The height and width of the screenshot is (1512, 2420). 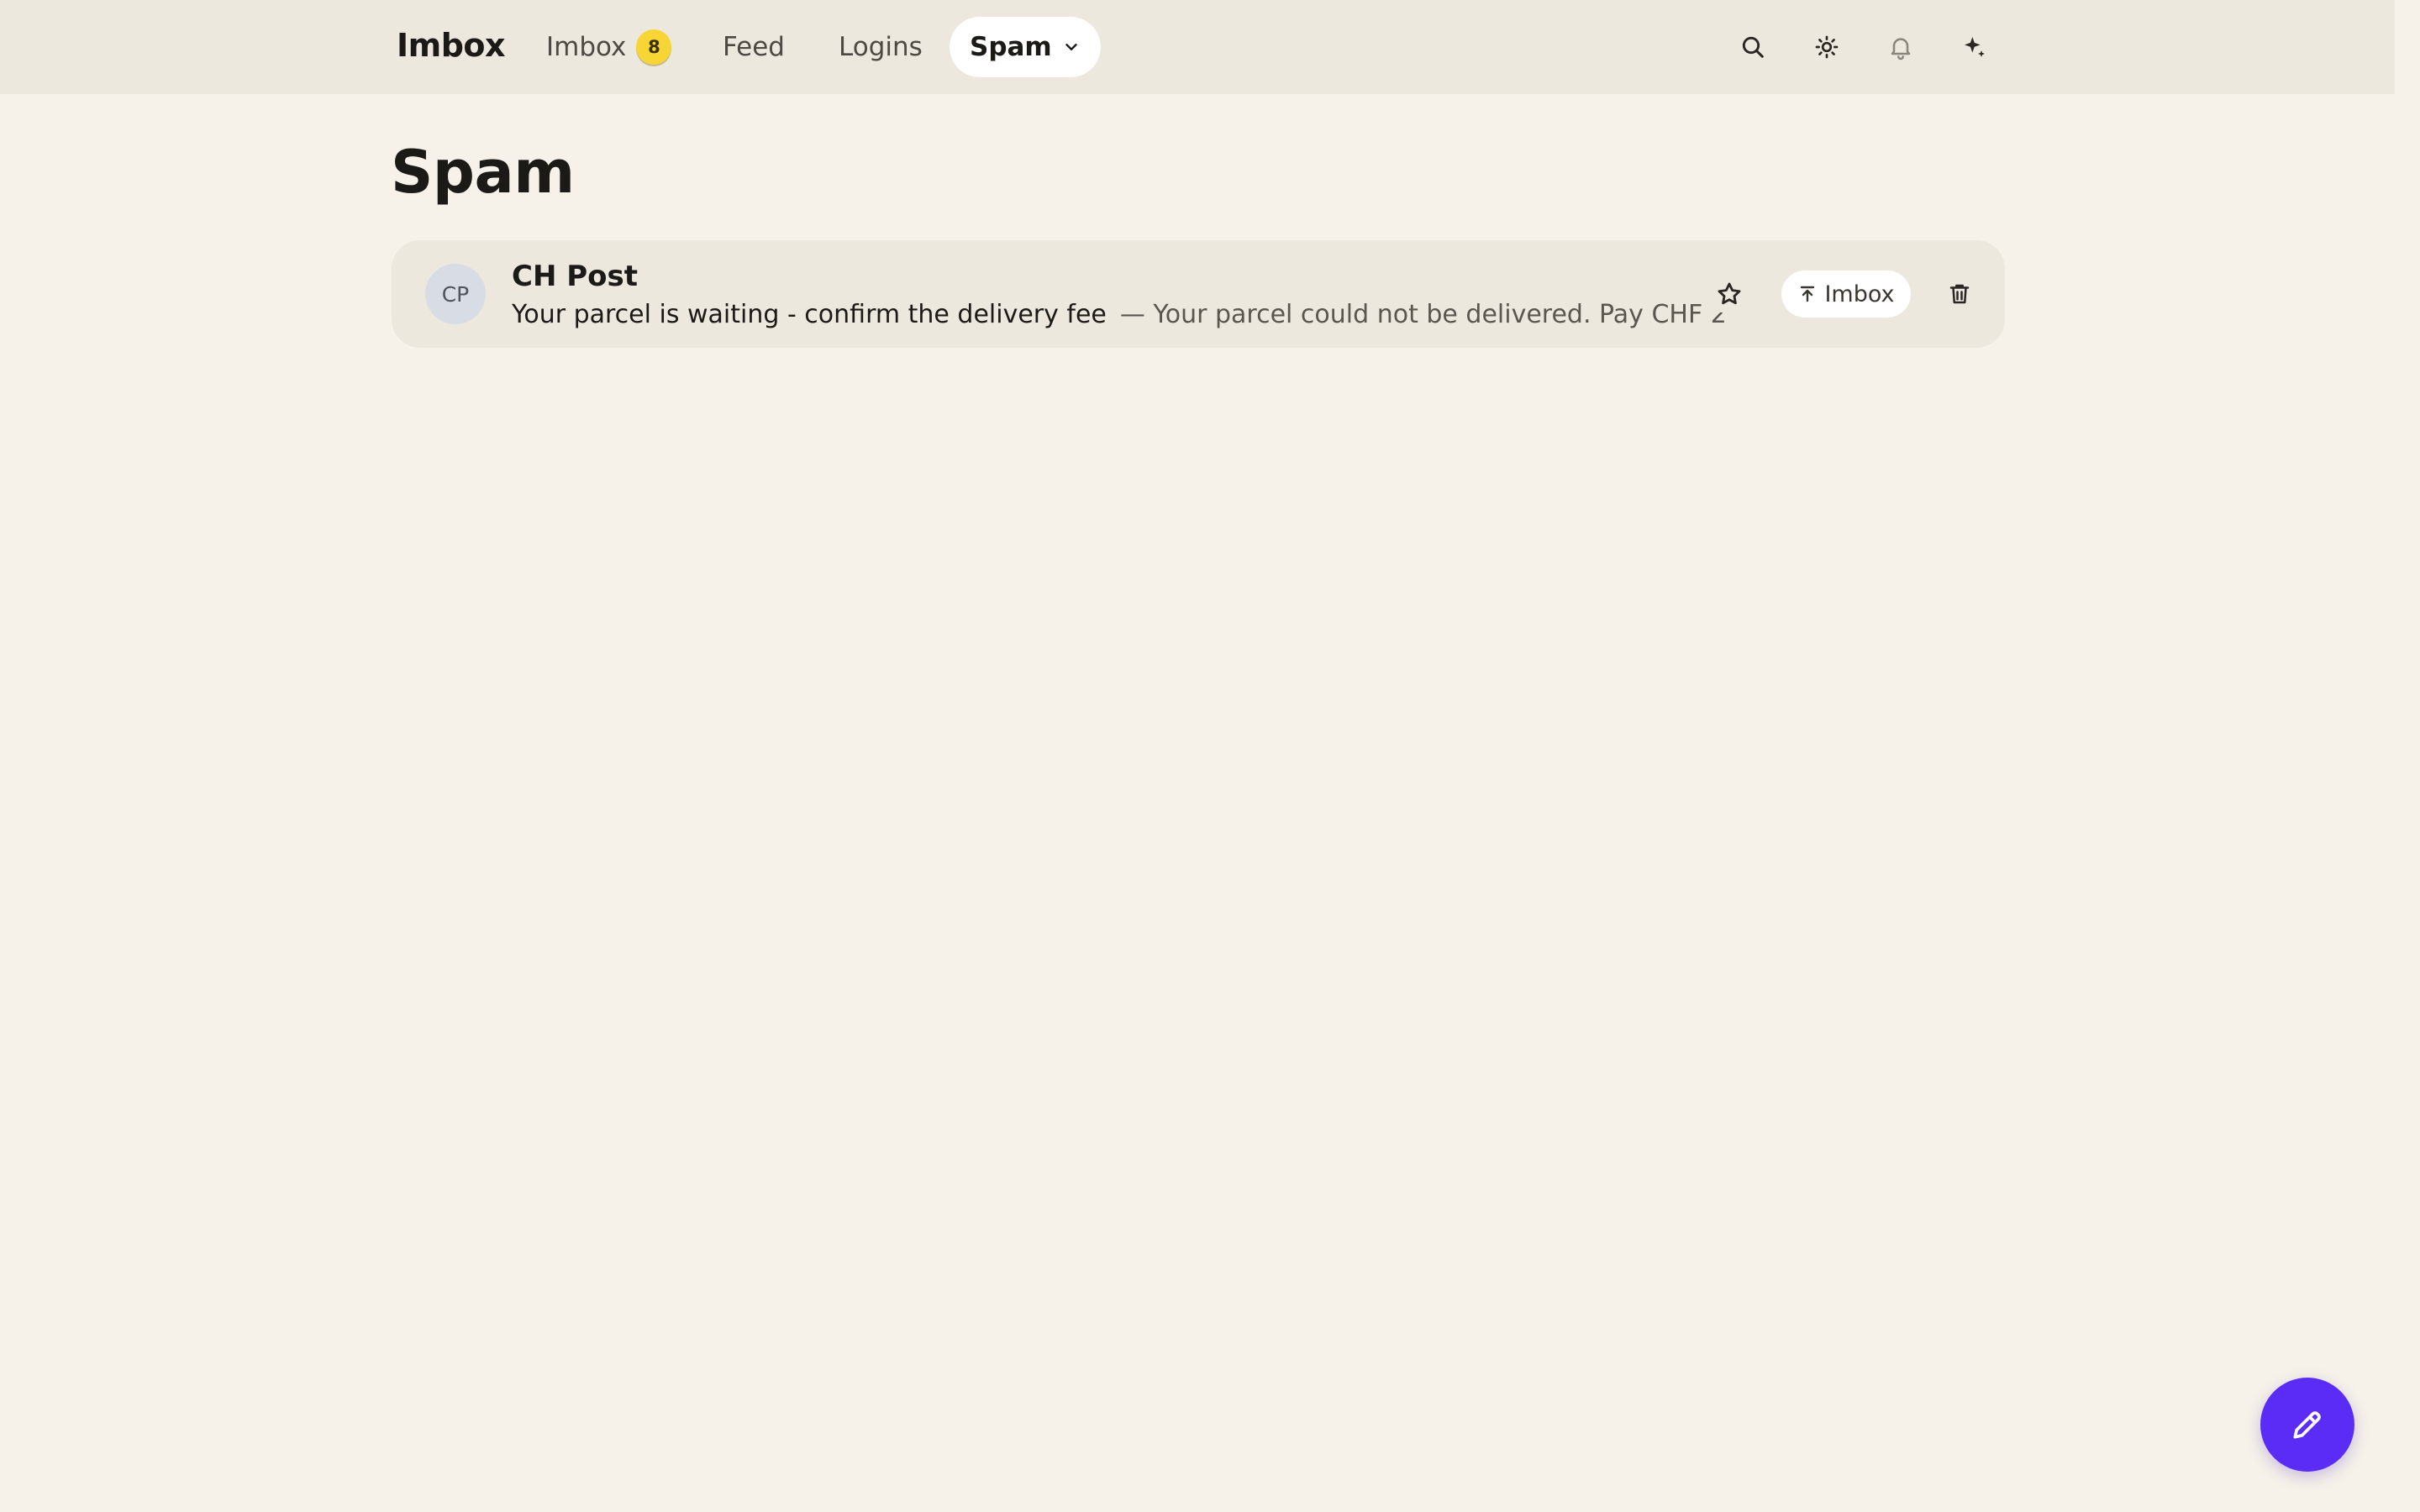 I want to click on sparkle-icon, so click(x=1975, y=47).